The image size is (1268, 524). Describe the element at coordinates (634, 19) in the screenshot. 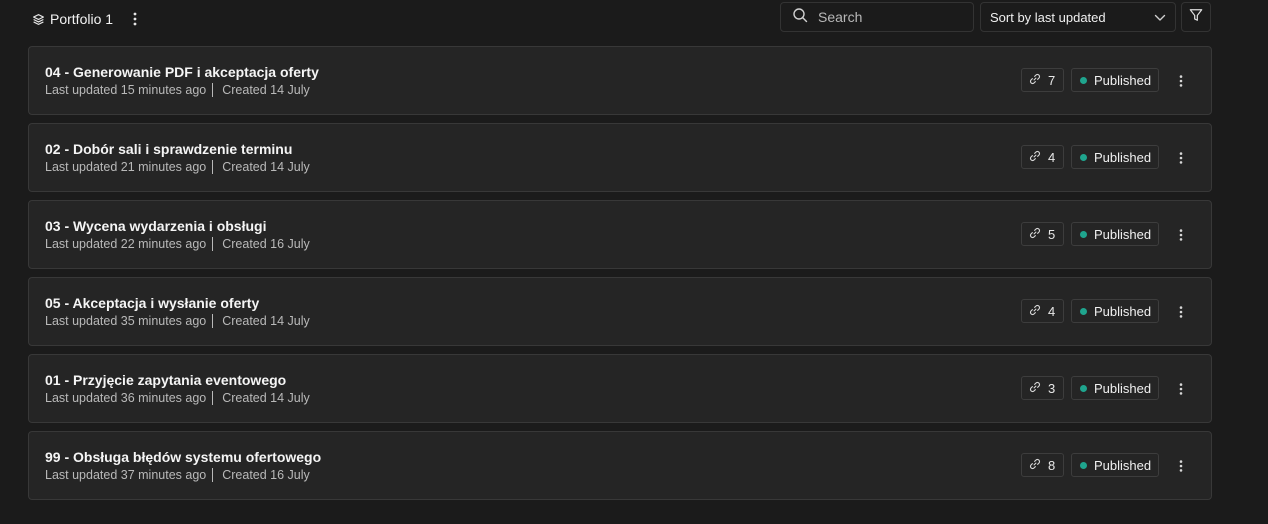

I see `top-bar: Portfolio 1 Sort by last updated` at that location.